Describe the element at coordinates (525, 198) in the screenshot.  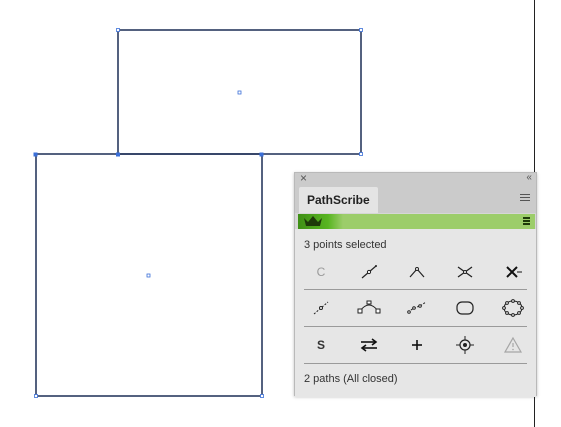
I see `panel-menu-icon` at that location.